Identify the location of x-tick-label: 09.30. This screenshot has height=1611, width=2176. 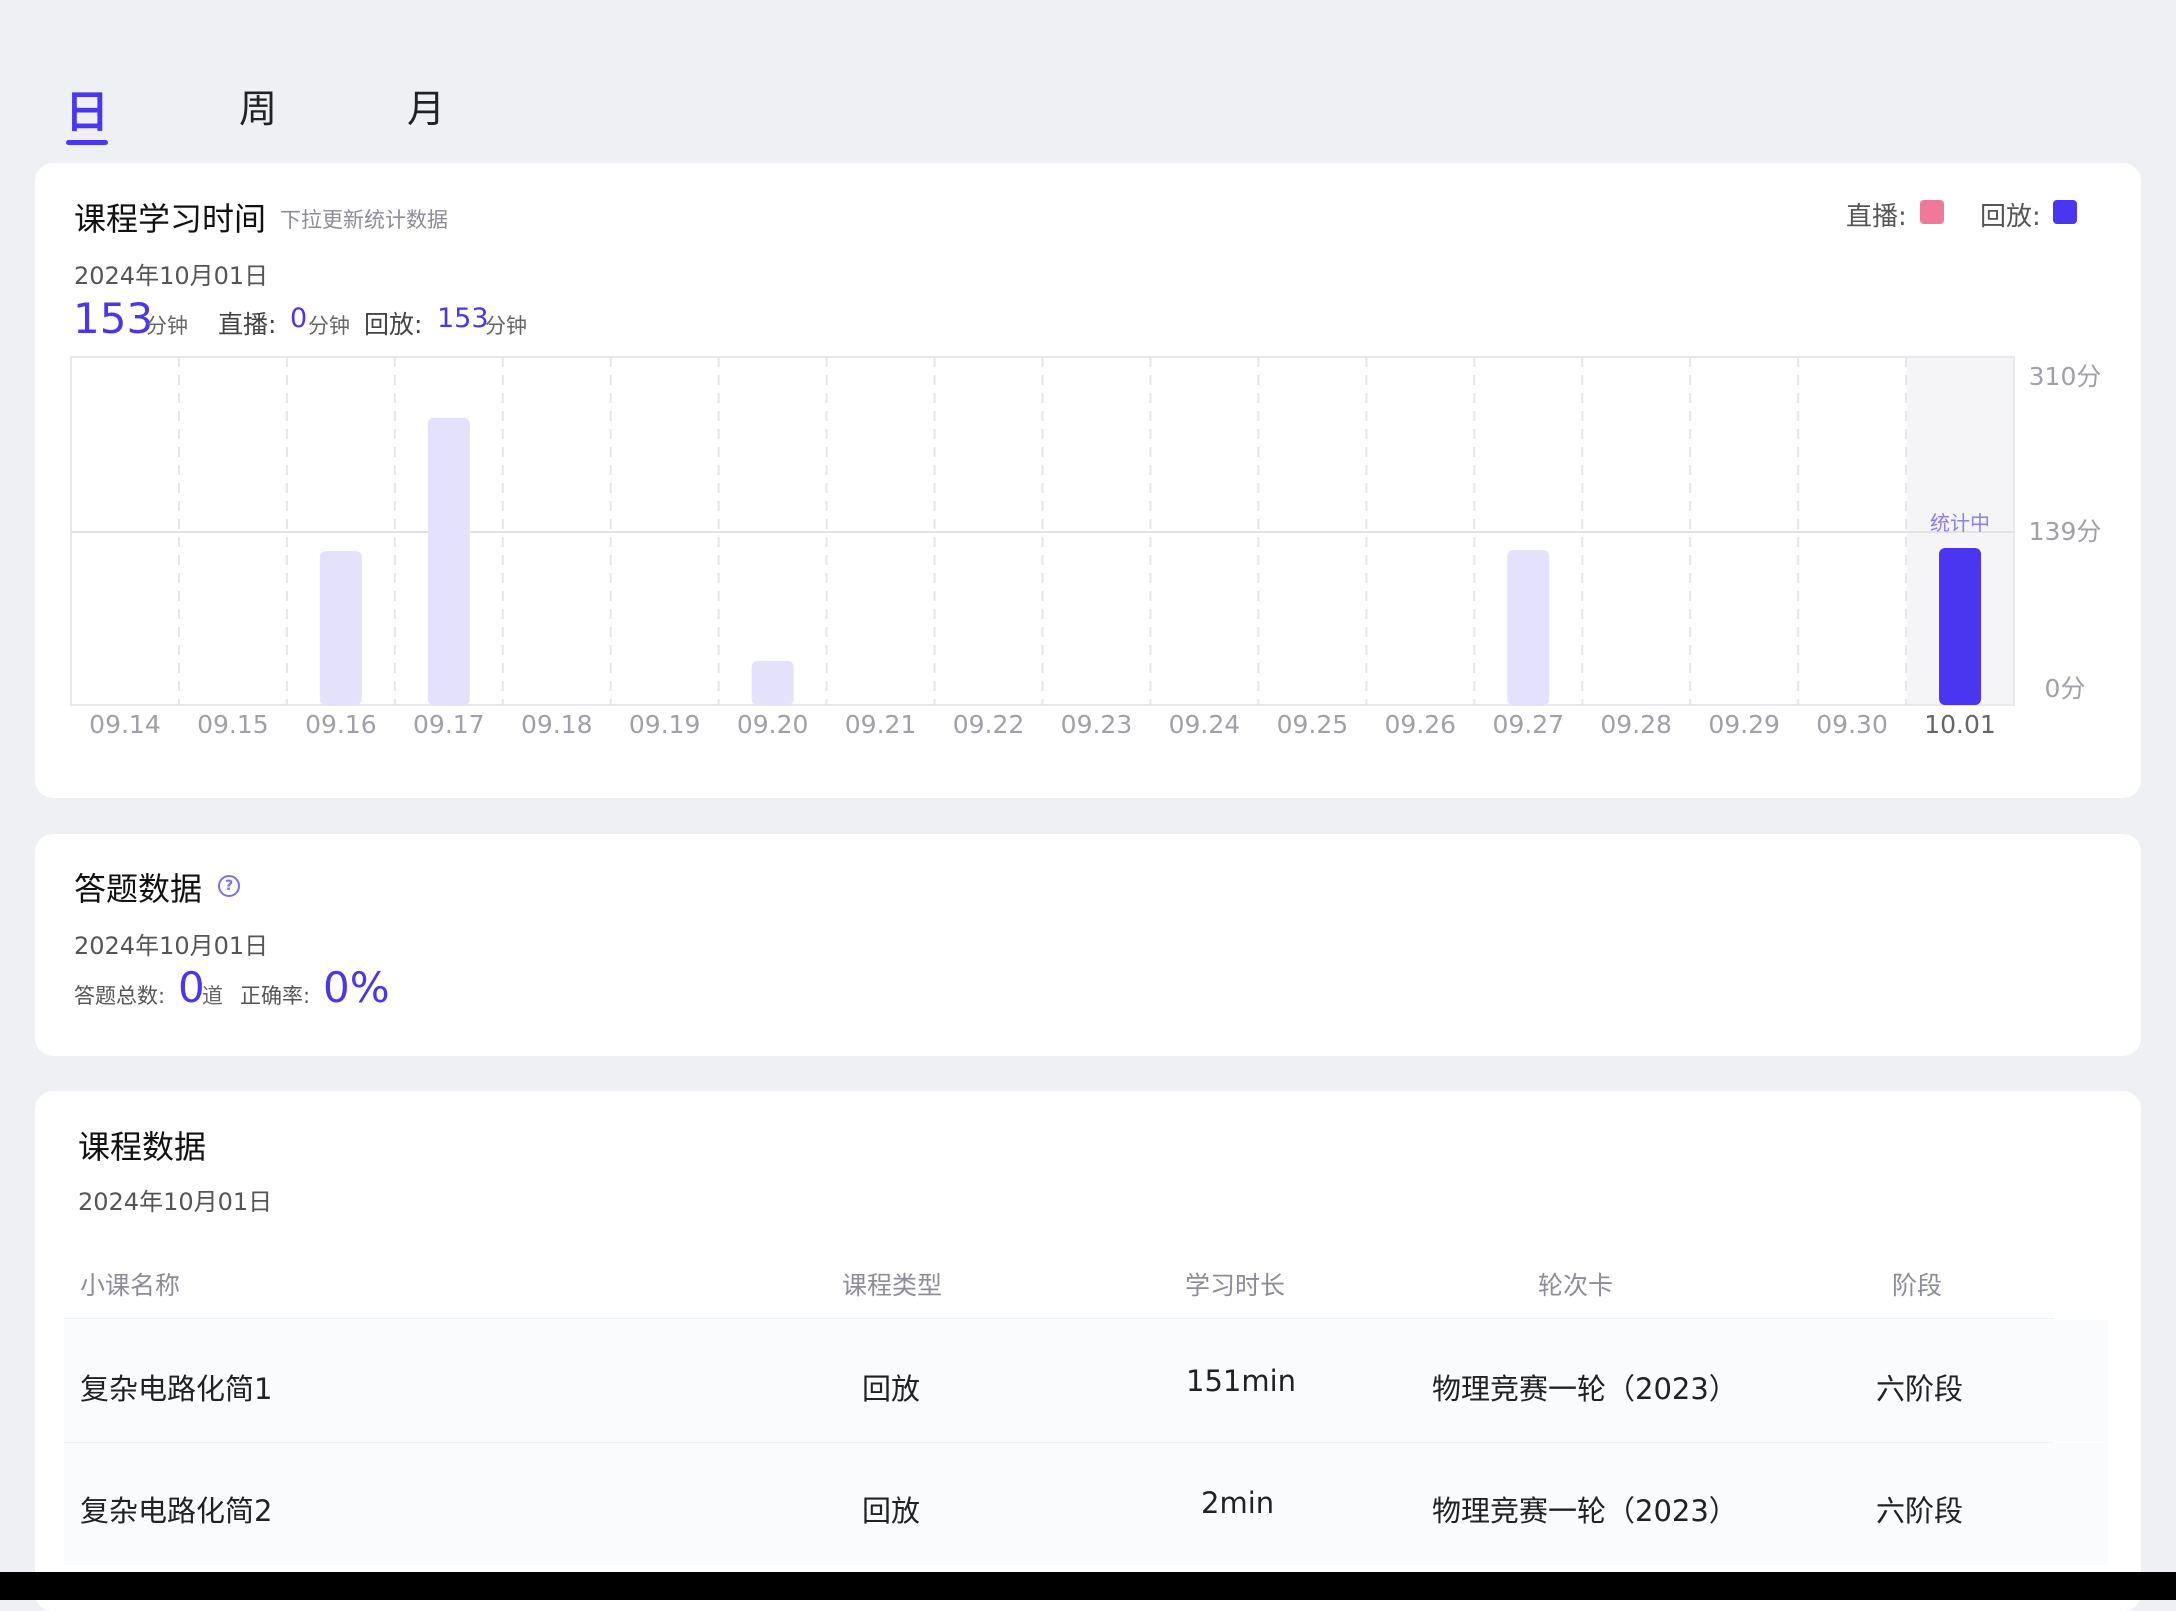
(1852, 724).